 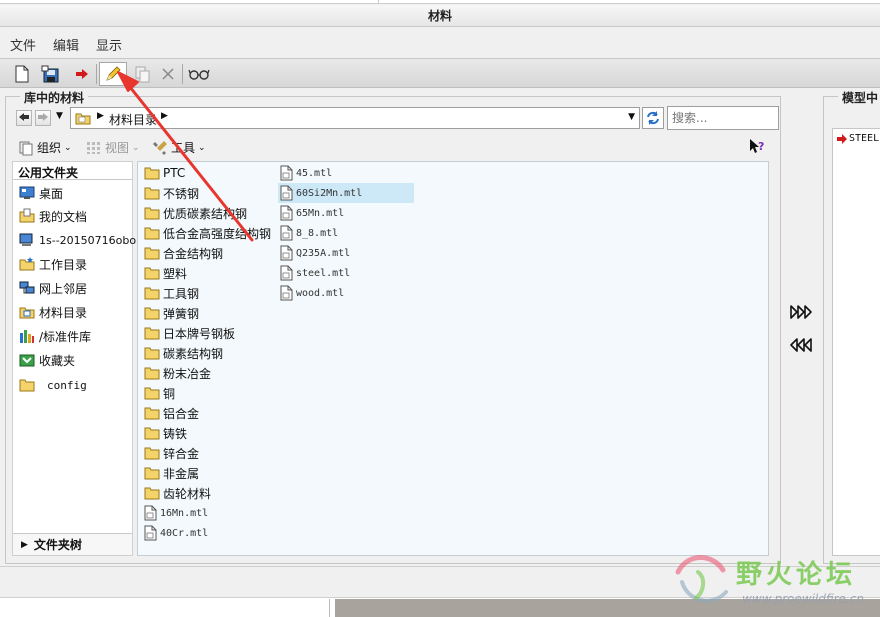 What do you see at coordinates (133, 119) in the screenshot?
I see `address-path: 材料目录` at bounding box center [133, 119].